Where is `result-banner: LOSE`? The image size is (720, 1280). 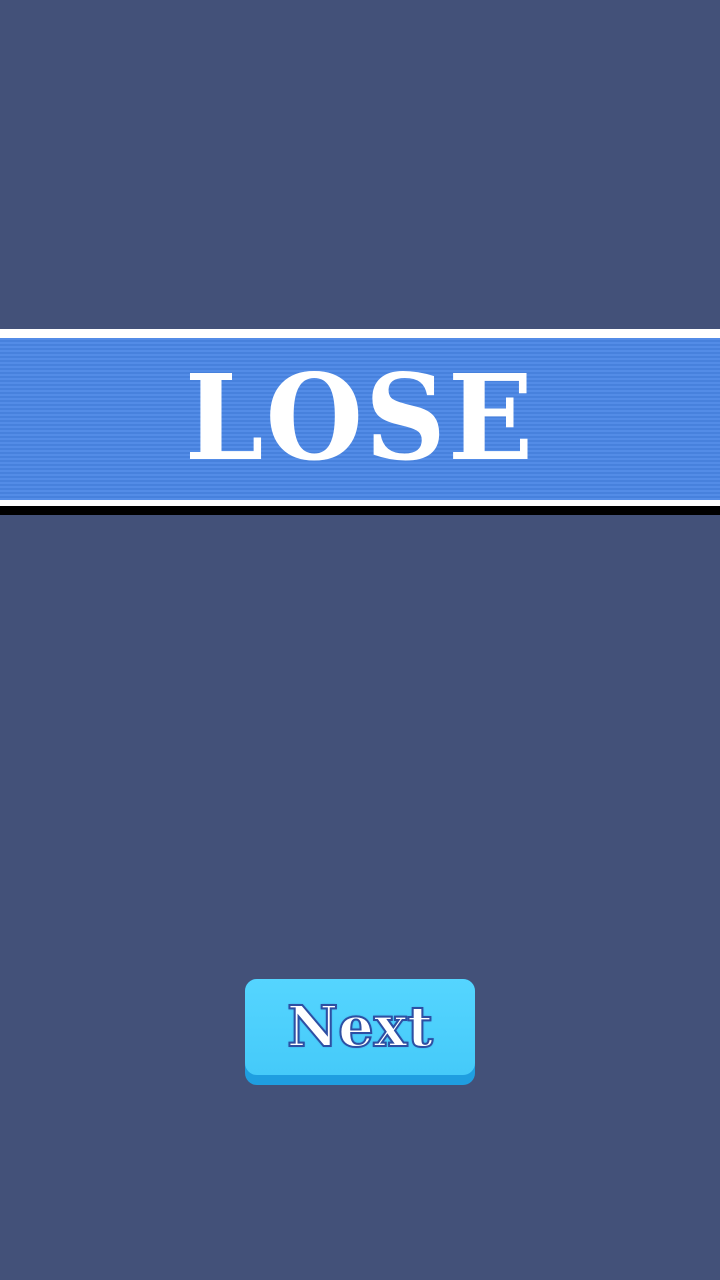
result-banner: LOSE is located at coordinates (360, 422).